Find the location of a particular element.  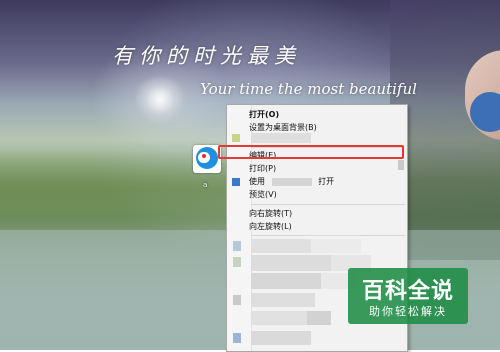

doraemon-nose is located at coordinates (204, 156).